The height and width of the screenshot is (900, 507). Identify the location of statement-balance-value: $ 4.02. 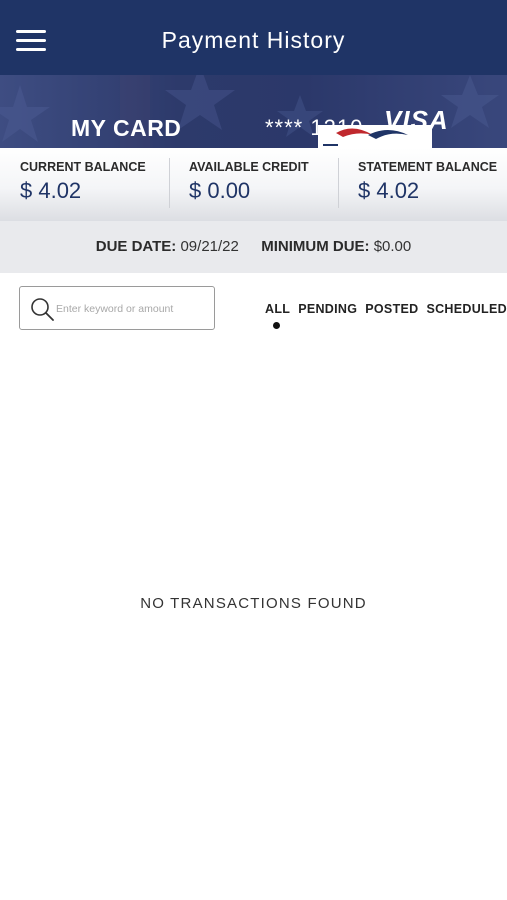
(389, 190).